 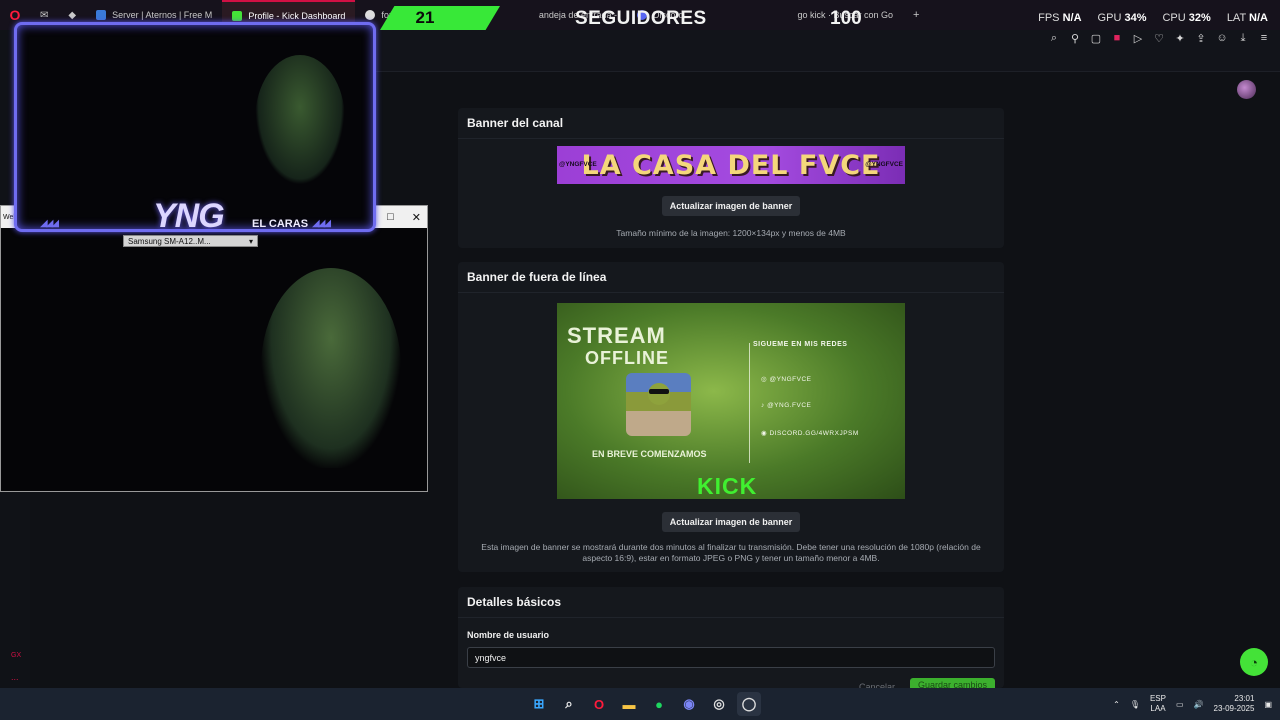 I want to click on lang-bottom: LAA, so click(x=1158, y=708).